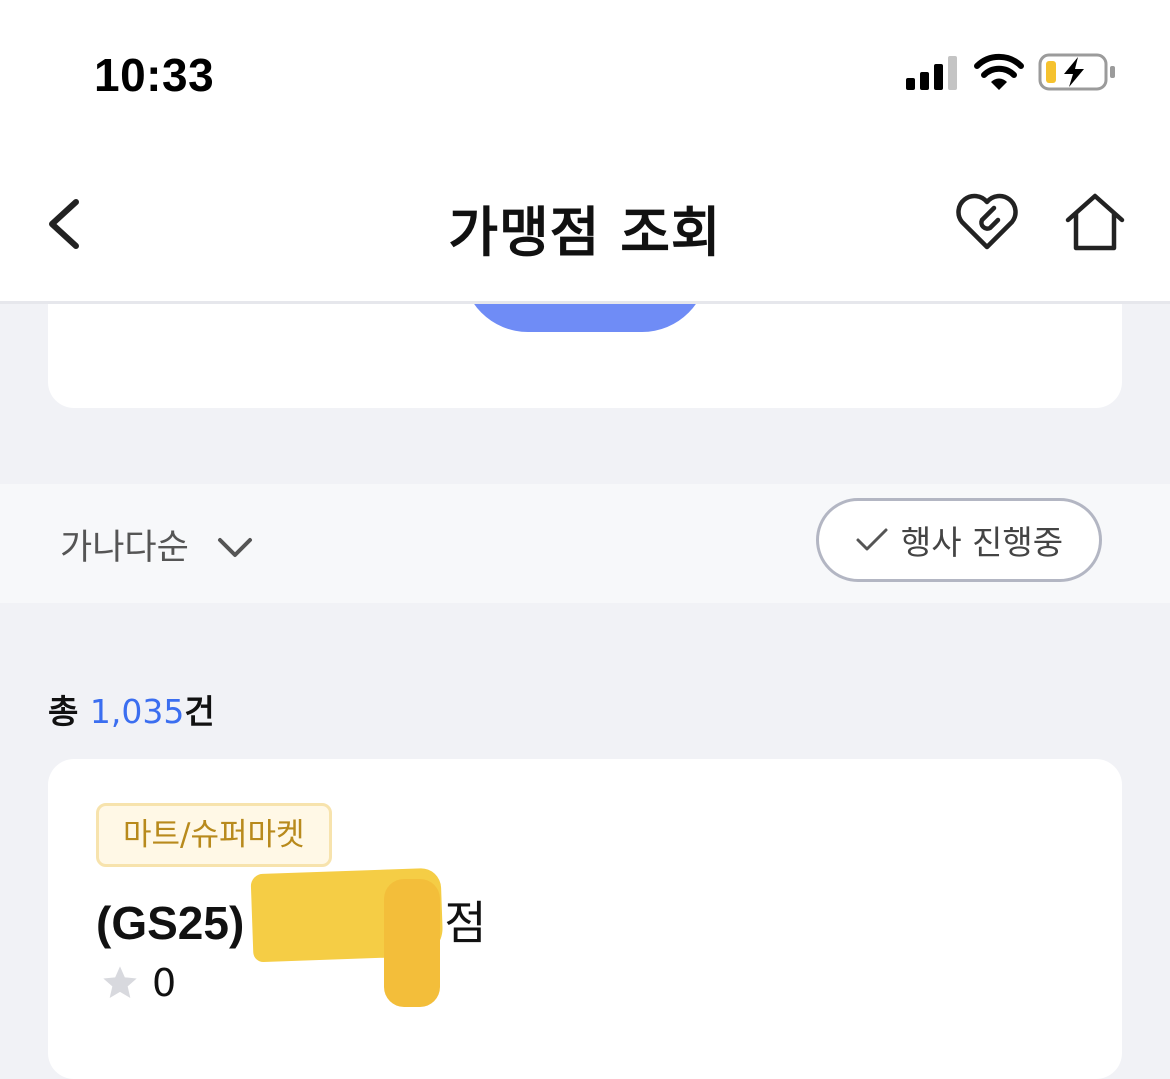 The width and height of the screenshot is (1170, 1079). What do you see at coordinates (69, 711) in the screenshot?
I see `total-prefix: 총` at bounding box center [69, 711].